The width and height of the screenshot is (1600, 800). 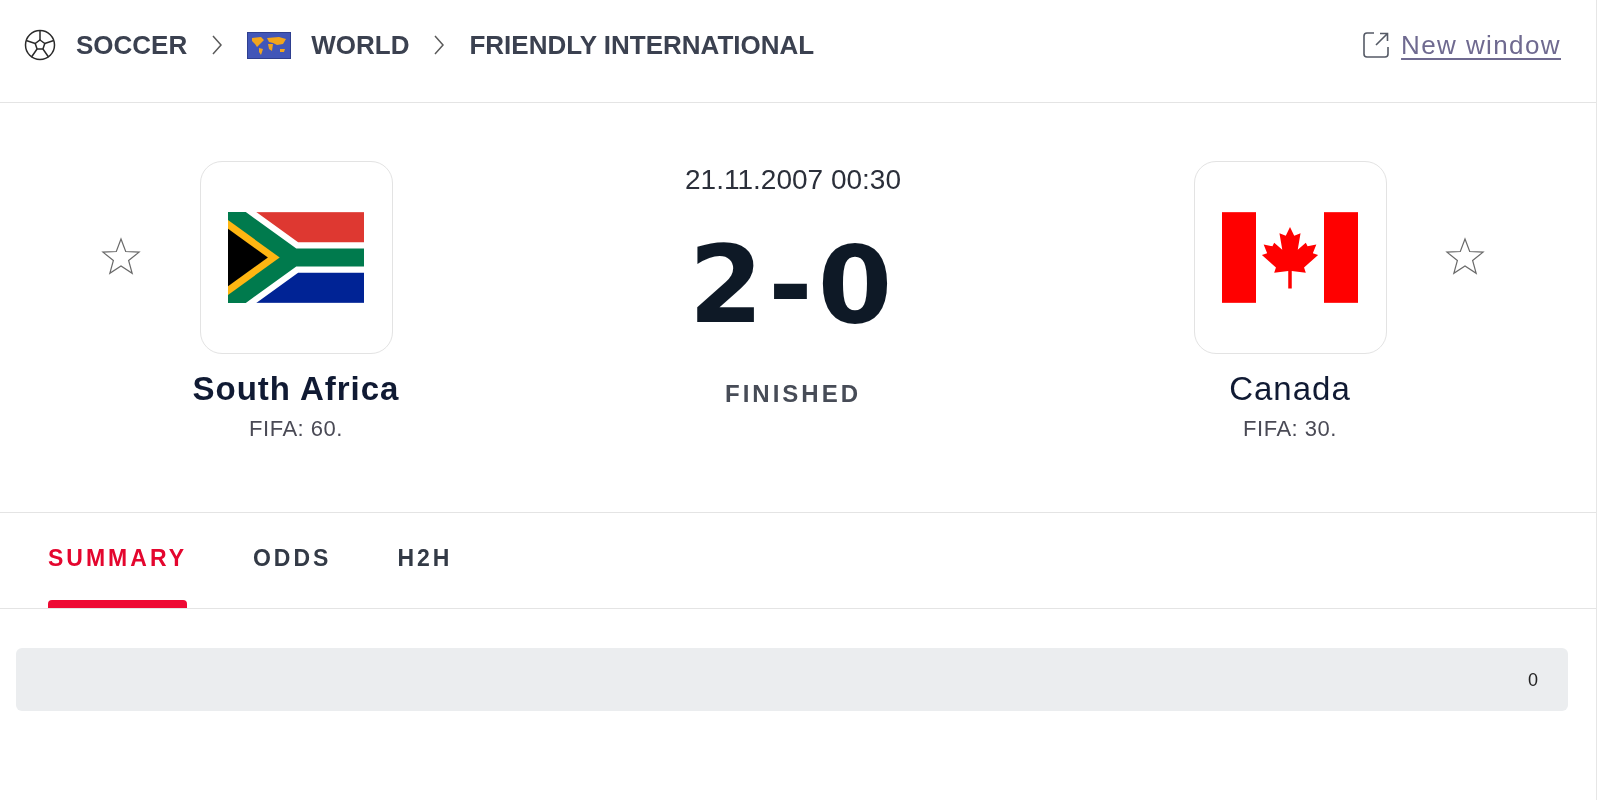 I want to click on fifa-ranking: FIFA: 30., so click(x=1290, y=429).